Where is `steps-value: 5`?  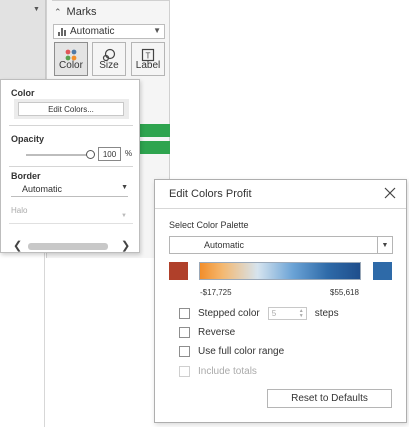 steps-value: 5 is located at coordinates (274, 313).